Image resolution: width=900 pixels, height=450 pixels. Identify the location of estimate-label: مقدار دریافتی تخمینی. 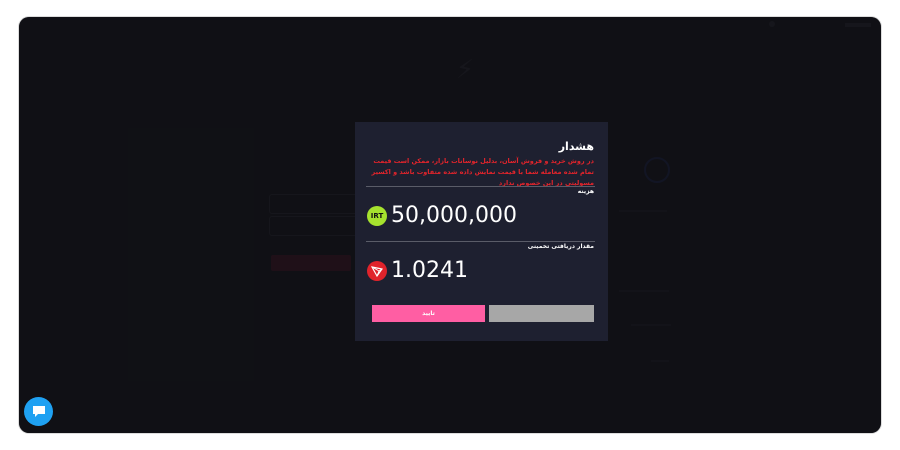
(560, 246).